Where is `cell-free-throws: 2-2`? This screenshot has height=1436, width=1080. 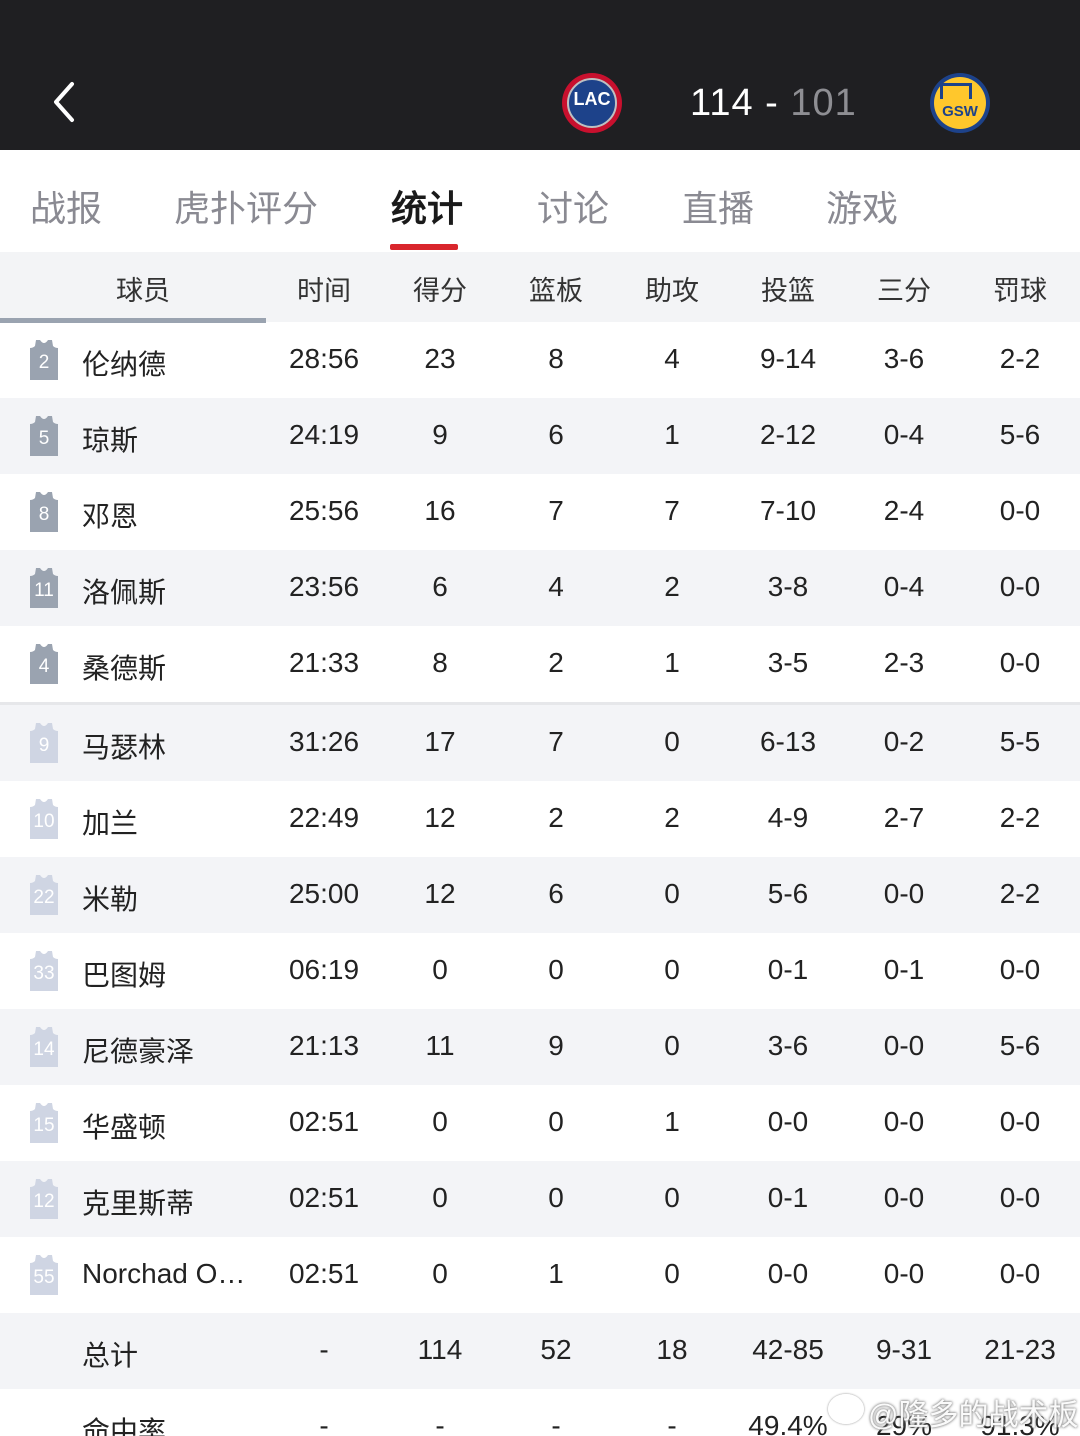
cell-free-throws: 2-2 is located at coordinates (1020, 817).